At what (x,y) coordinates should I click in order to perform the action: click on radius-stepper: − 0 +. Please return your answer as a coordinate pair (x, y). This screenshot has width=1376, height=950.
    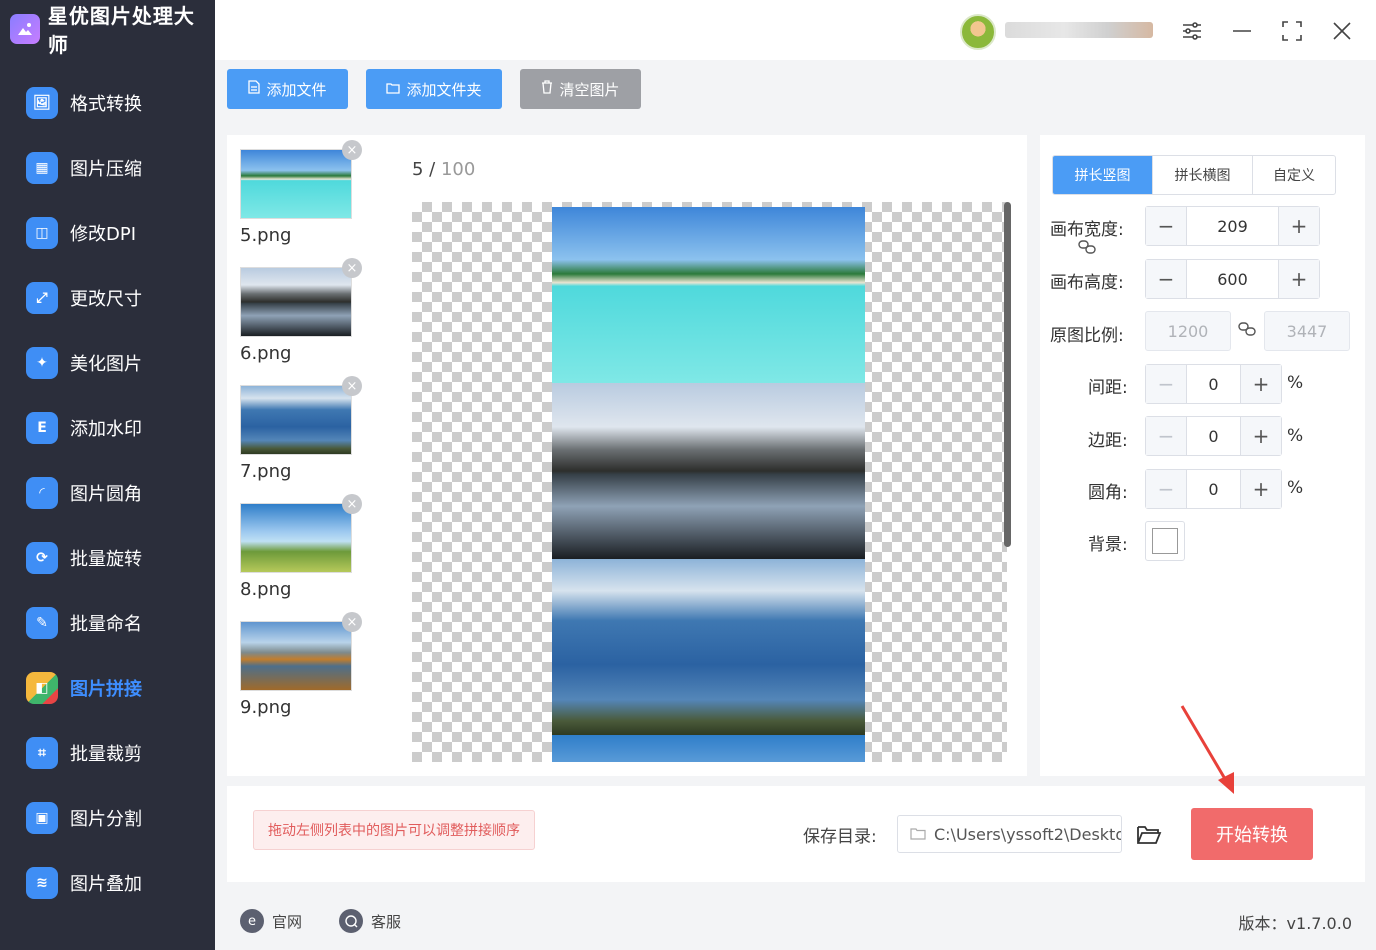
    Looking at the image, I should click on (1213, 489).